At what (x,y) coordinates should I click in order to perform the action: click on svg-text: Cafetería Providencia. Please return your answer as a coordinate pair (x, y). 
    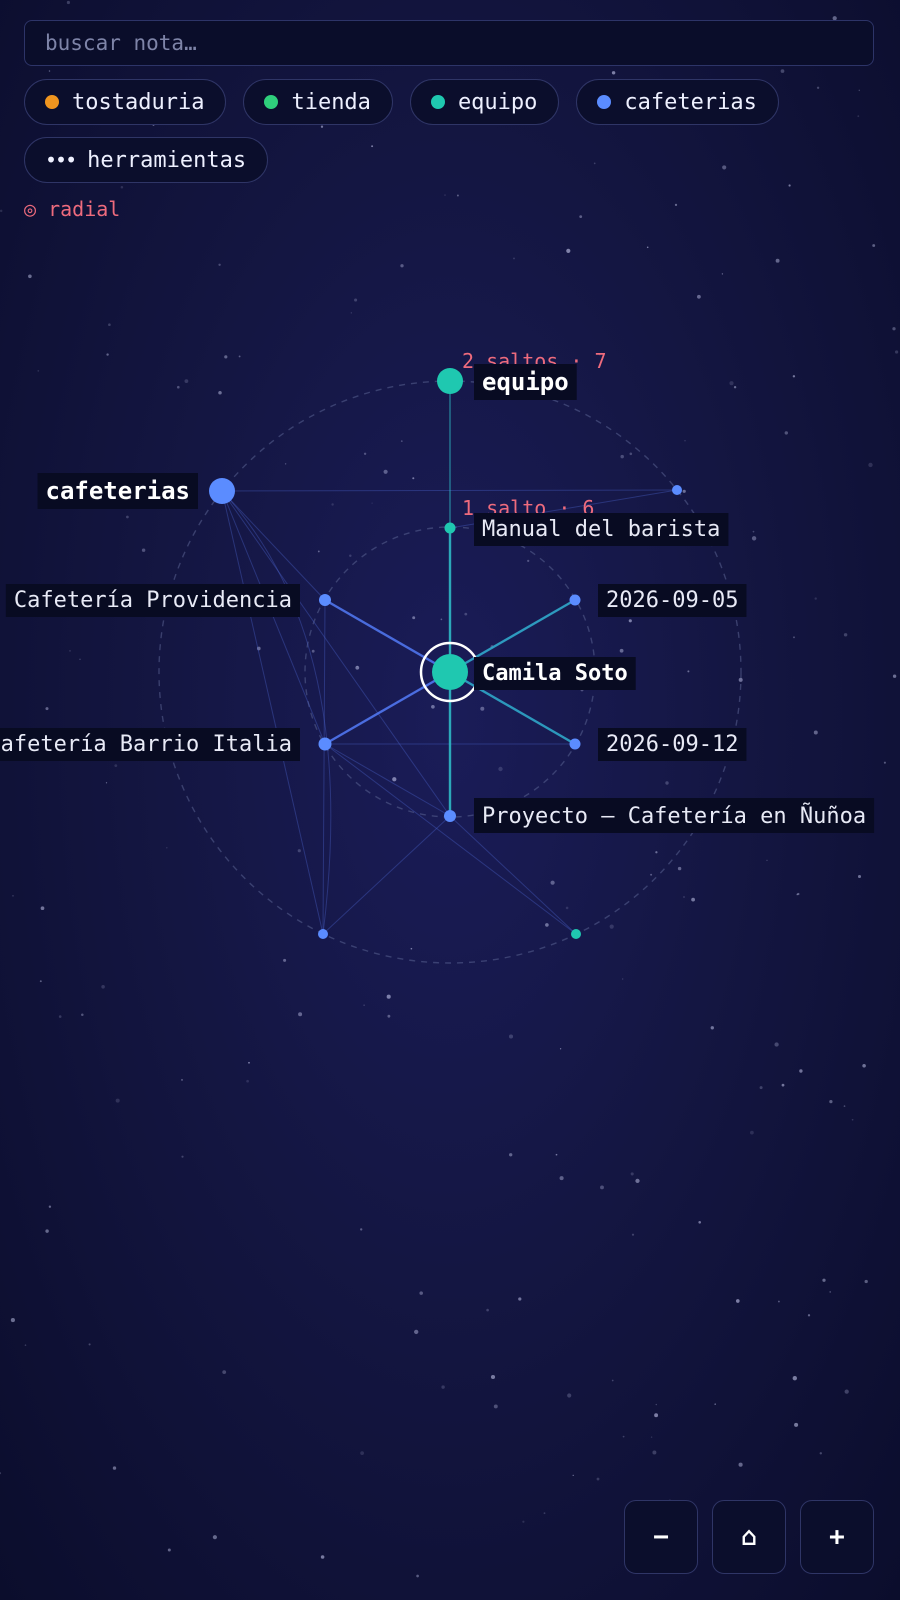
    Looking at the image, I should click on (153, 600).